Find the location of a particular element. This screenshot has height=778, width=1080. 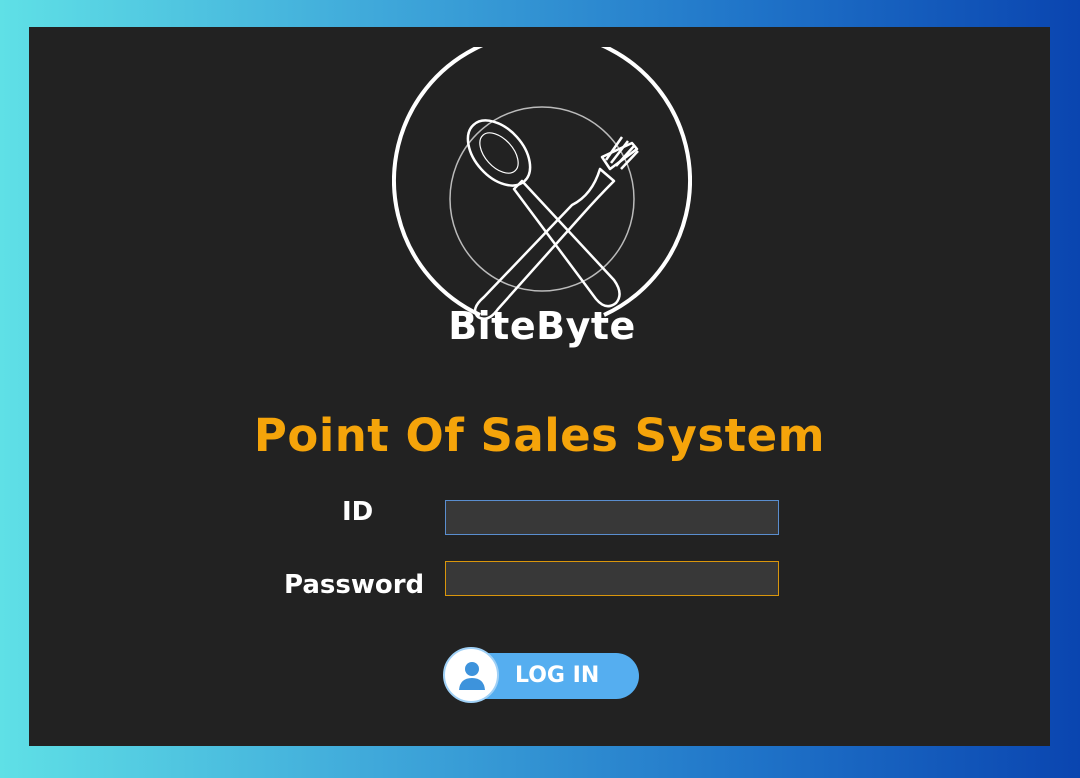

user-icon is located at coordinates (472, 676).